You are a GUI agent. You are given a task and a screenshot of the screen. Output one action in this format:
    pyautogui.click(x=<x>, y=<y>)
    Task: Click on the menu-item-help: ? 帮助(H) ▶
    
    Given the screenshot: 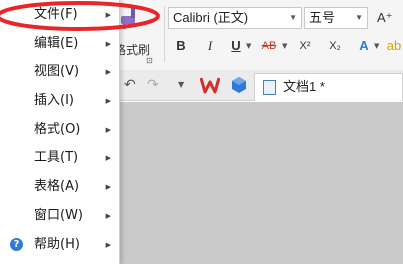 What is the action you would take?
    pyautogui.click(x=60, y=245)
    